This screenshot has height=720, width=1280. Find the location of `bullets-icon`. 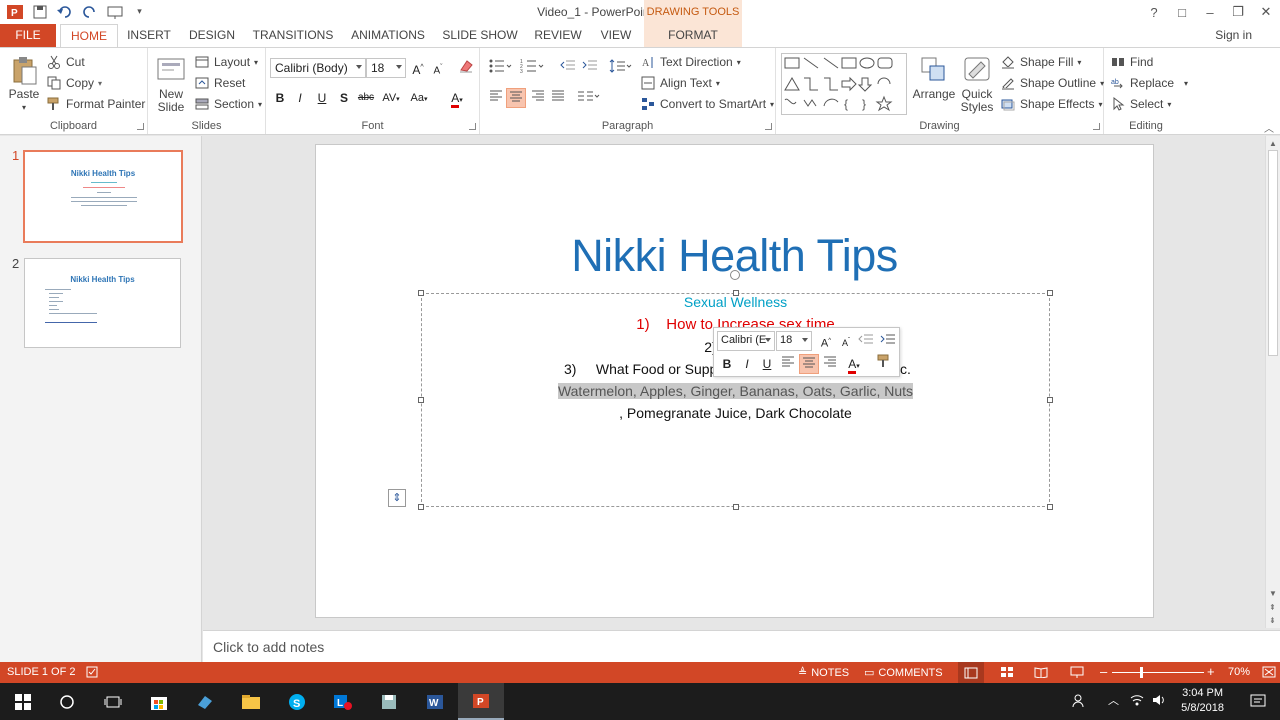

bullets-icon is located at coordinates (500, 68).